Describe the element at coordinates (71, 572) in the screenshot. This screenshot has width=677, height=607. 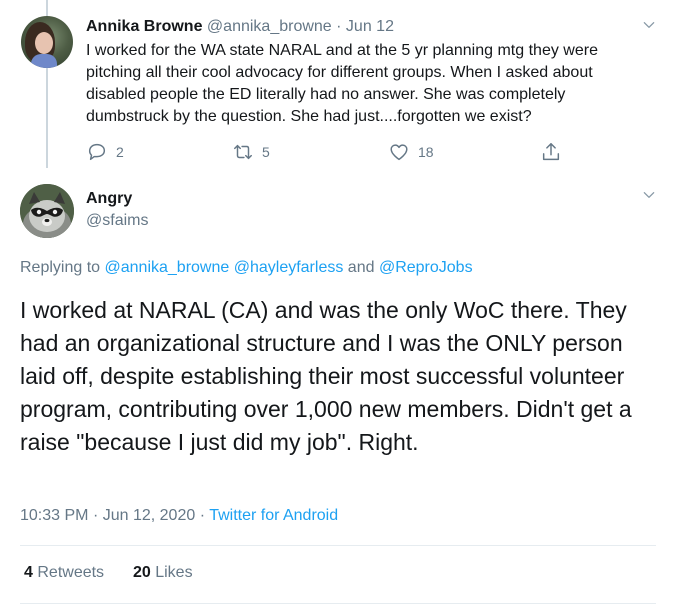
I see `retweets-label: Retweets` at that location.